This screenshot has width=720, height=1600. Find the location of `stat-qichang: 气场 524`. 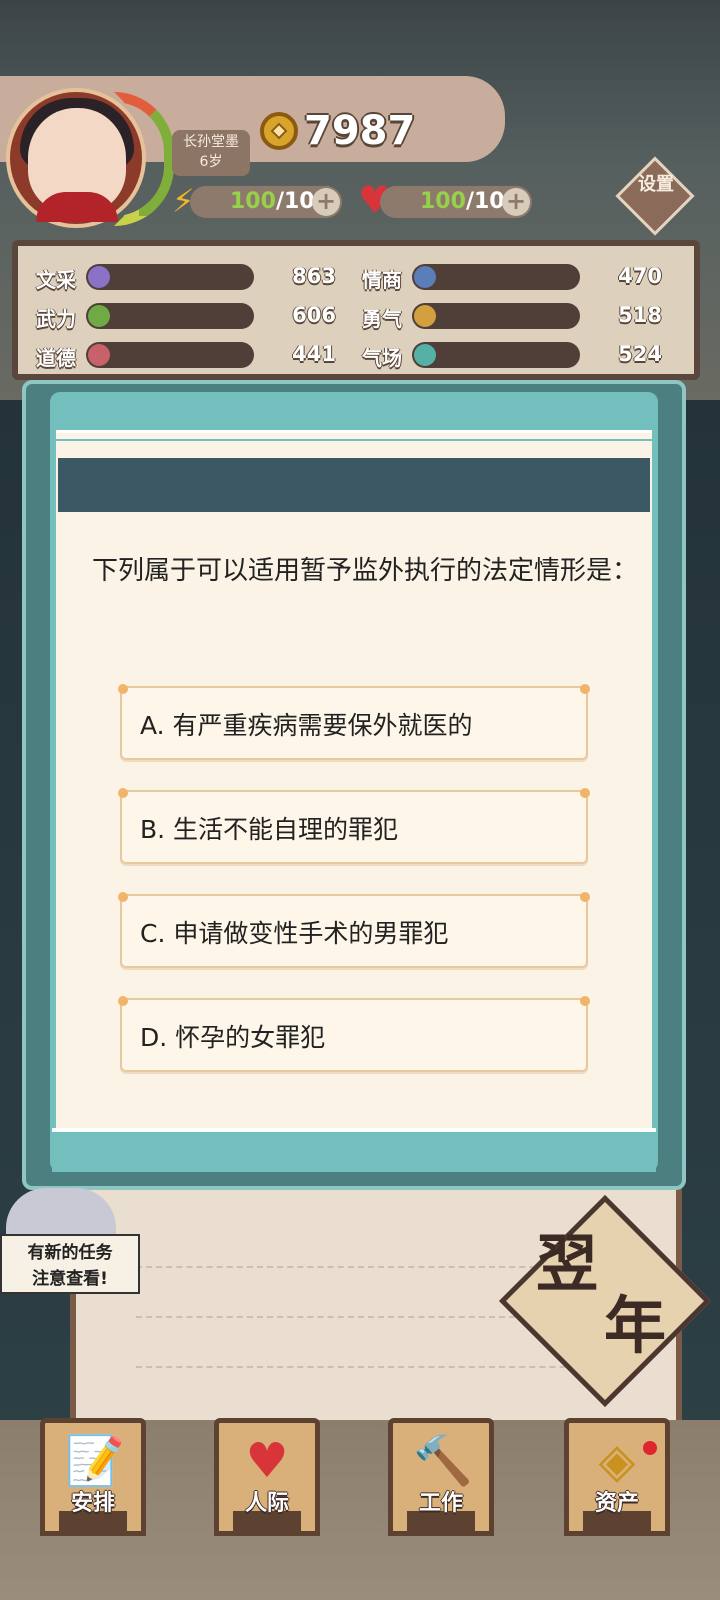

stat-qichang: 气场 524 is located at coordinates (512, 356).